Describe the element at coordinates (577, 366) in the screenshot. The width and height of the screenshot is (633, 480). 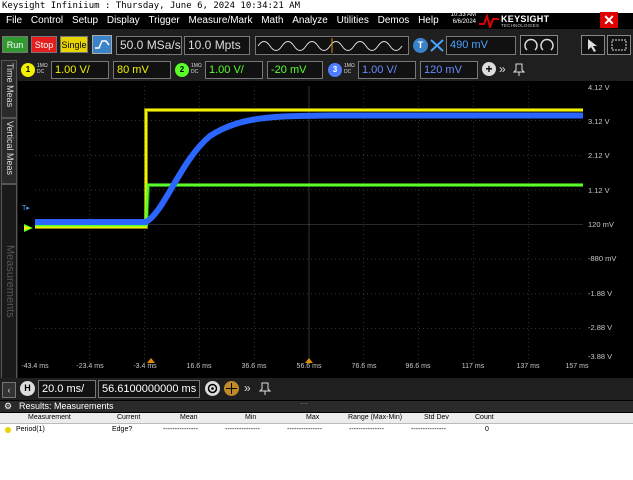
I see `x-axis-label-10: 157 ms` at that location.